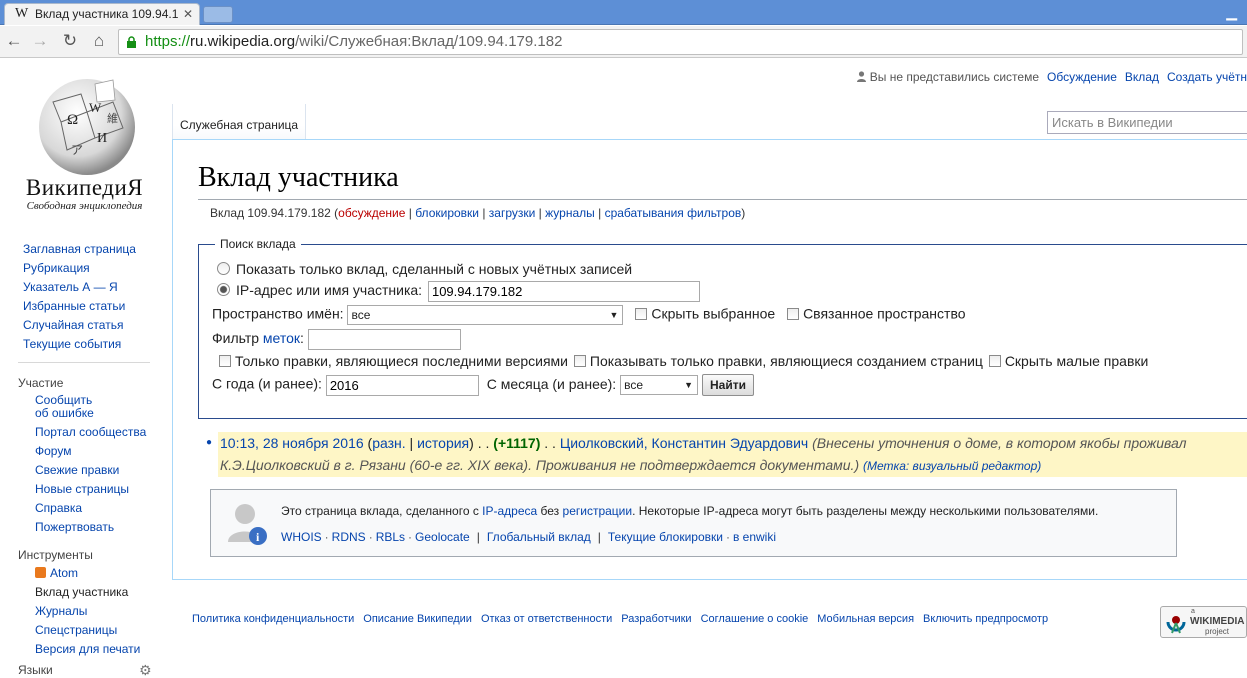  What do you see at coordinates (281, 338) in the screenshot?
I see `tag-filter-link: меток` at bounding box center [281, 338].